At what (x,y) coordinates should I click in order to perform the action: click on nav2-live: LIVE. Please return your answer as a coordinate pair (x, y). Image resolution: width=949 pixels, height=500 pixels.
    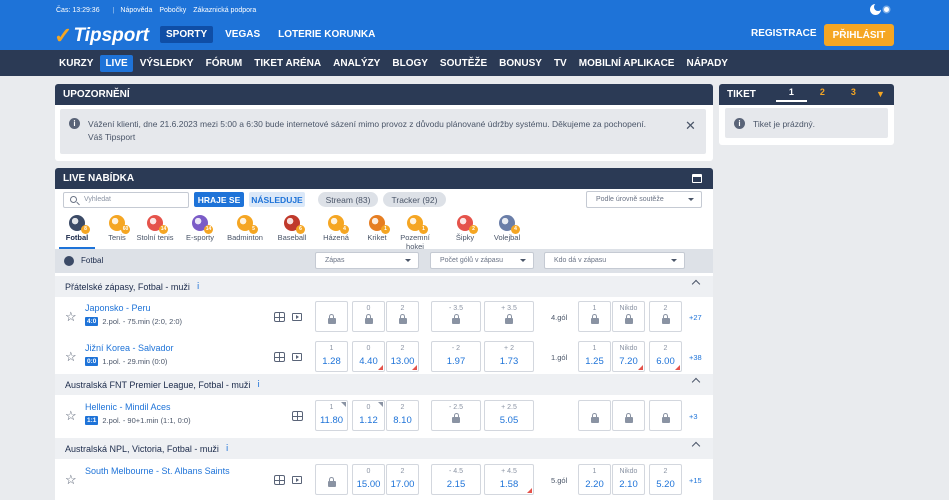
    Looking at the image, I should click on (116, 63).